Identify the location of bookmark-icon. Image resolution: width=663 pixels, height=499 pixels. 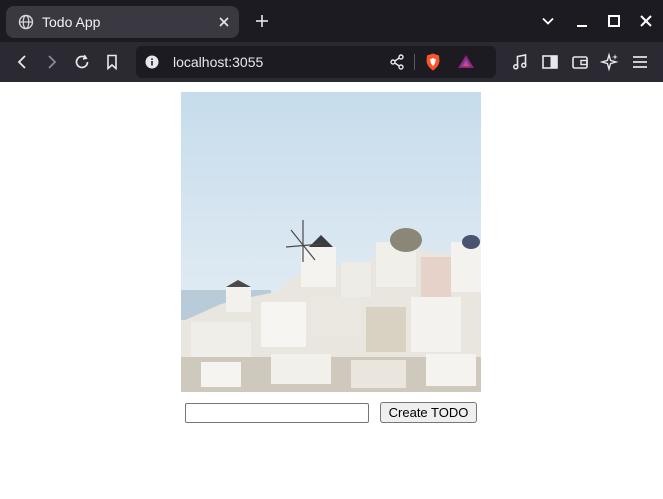
(112, 62).